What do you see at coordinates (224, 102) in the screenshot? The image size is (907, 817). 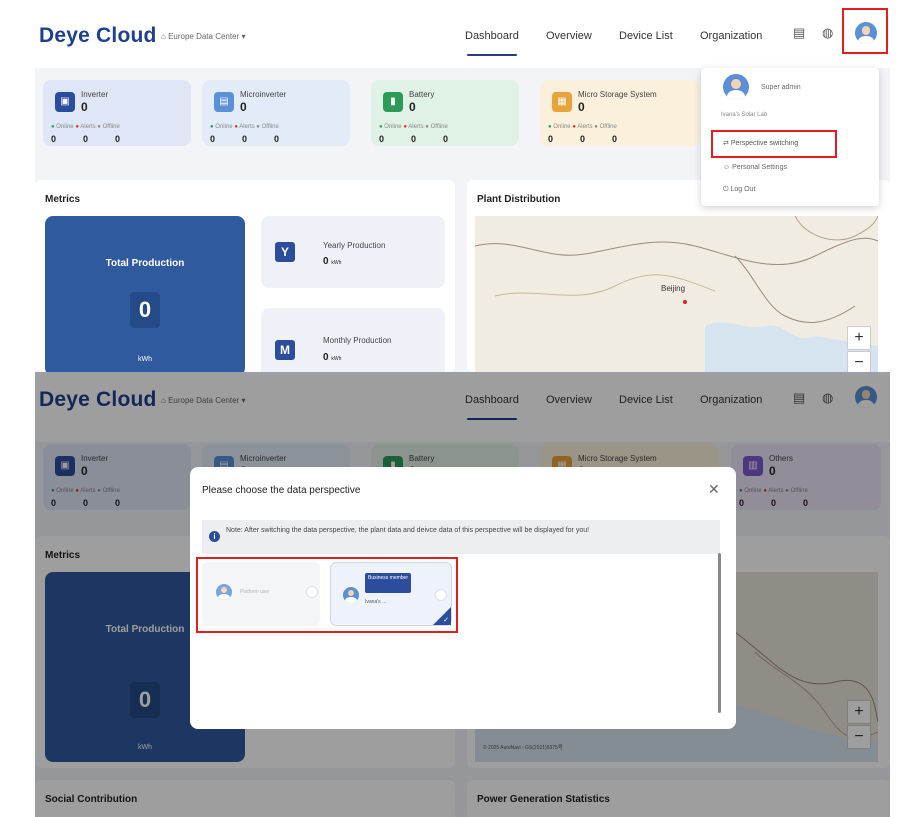 I see `microinverter-icon: ▤` at bounding box center [224, 102].